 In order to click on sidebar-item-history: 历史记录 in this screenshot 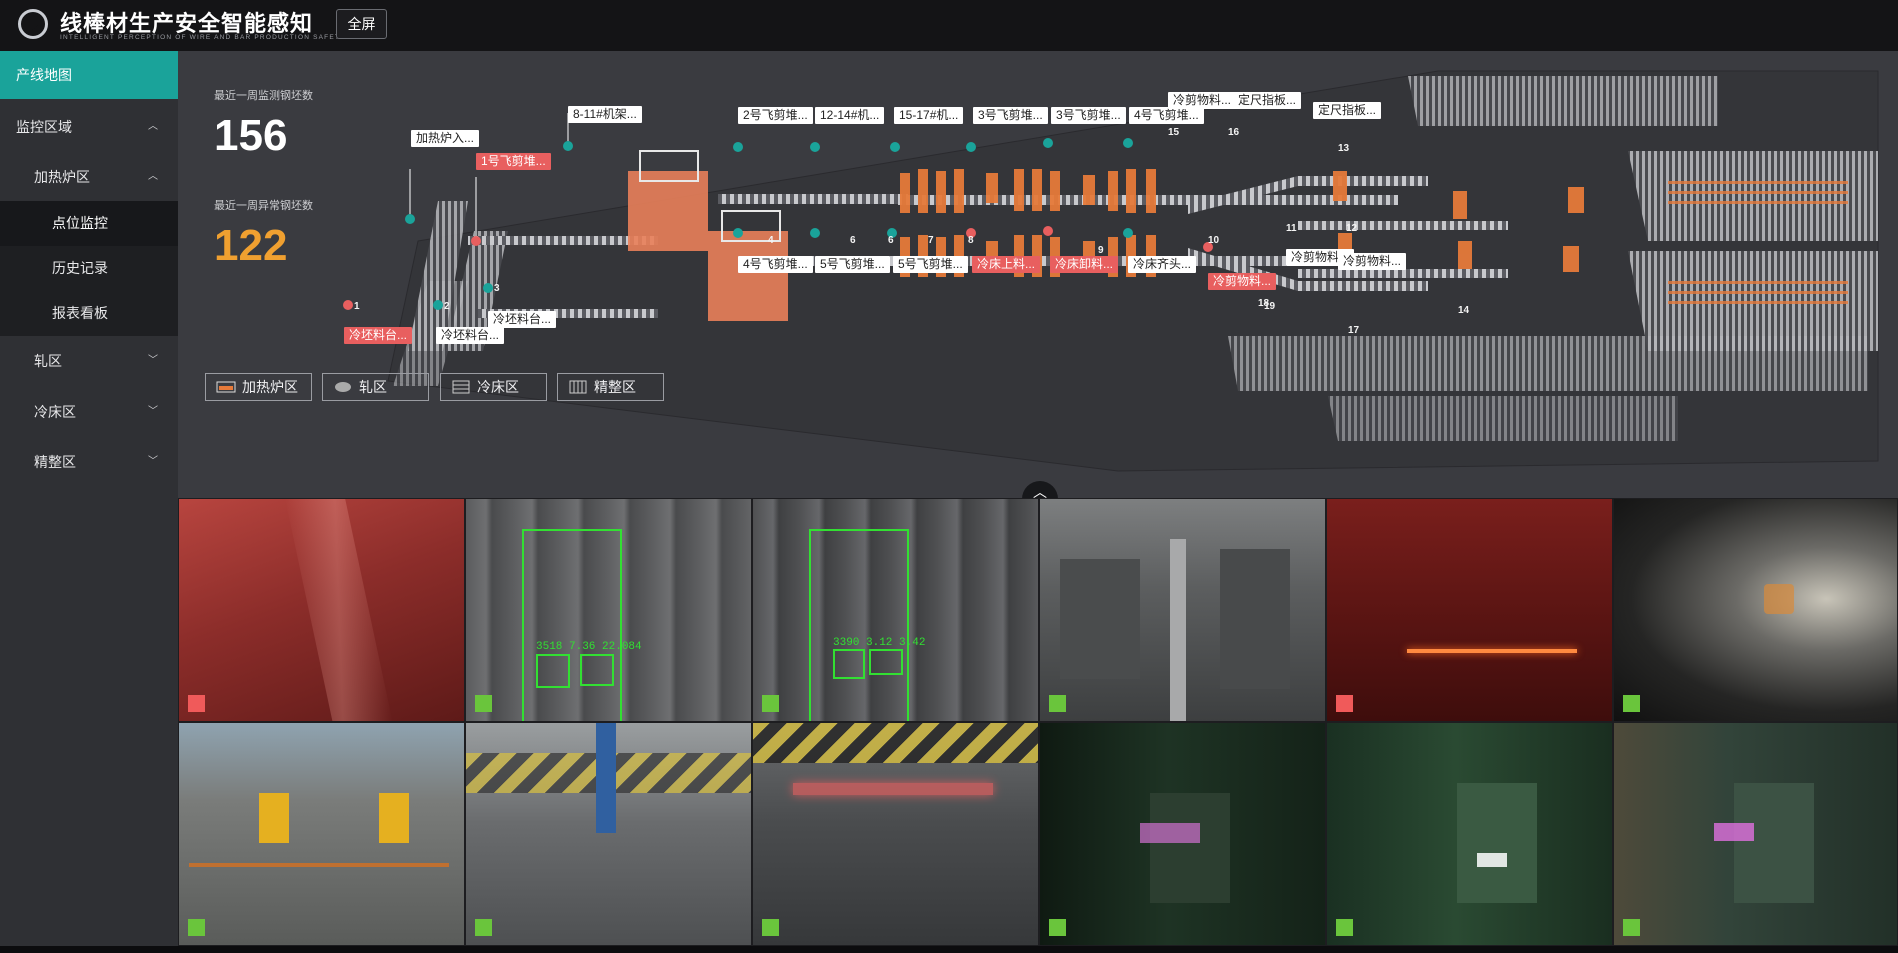, I will do `click(89, 268)`.